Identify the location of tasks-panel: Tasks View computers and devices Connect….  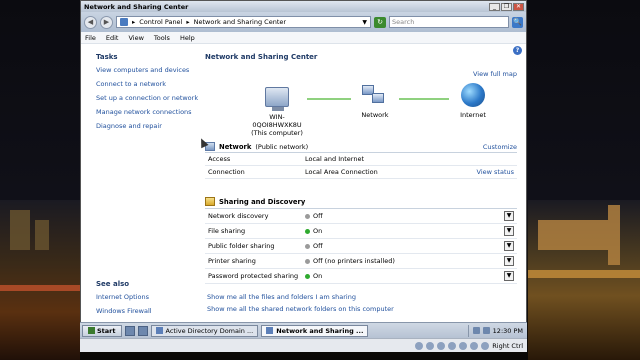
(151, 94).